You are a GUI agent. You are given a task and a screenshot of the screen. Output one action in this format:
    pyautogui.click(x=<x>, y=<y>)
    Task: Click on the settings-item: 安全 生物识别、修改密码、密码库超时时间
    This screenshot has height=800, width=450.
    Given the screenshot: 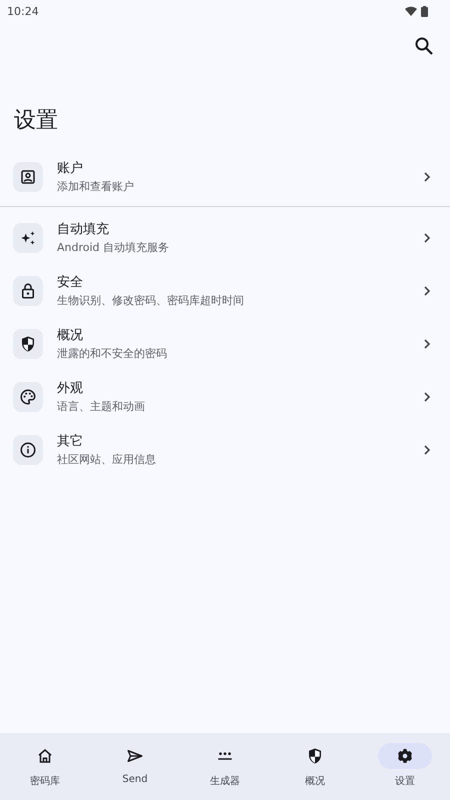 What is the action you would take?
    pyautogui.click(x=225, y=290)
    